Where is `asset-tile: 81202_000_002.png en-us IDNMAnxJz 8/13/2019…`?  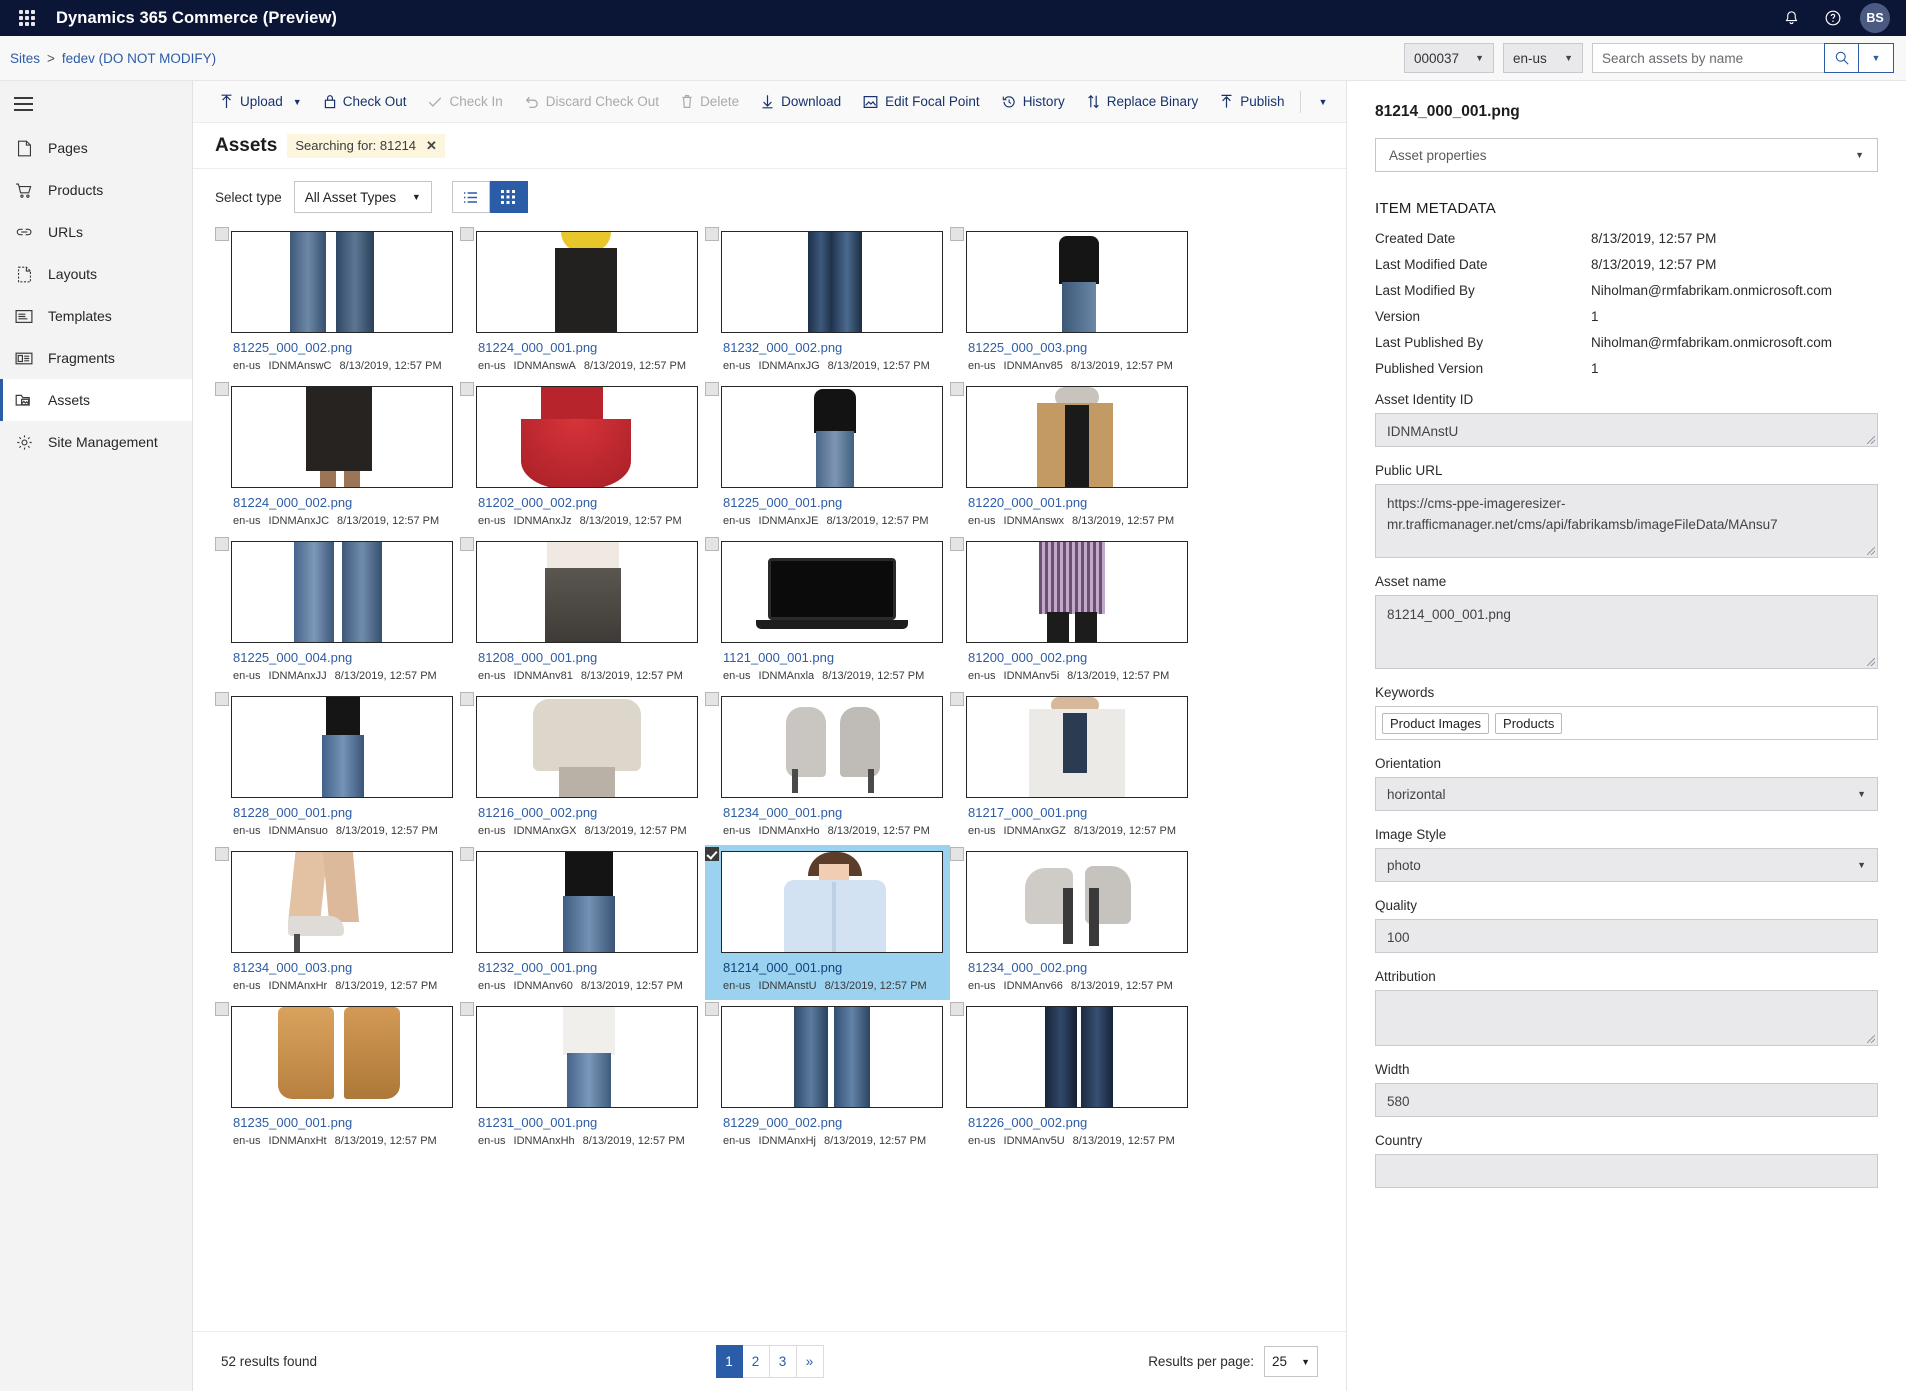
asset-tile: 81202_000_002.png en-us IDNMAnxJz 8/13/2019… is located at coordinates (582, 457).